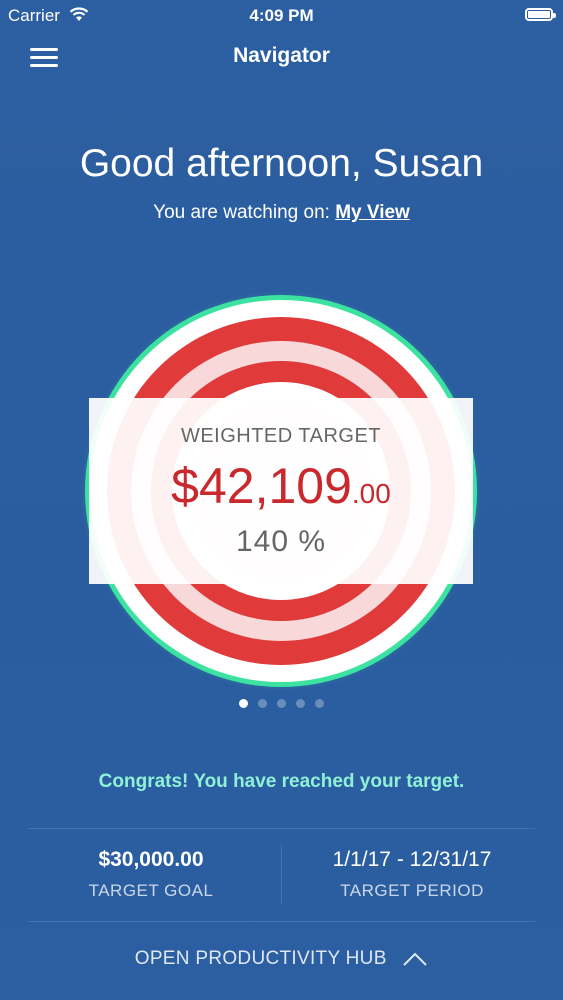 The image size is (563, 1000). Describe the element at coordinates (412, 859) in the screenshot. I see `target-period-value: 1/1/17 - 12/31/17` at that location.